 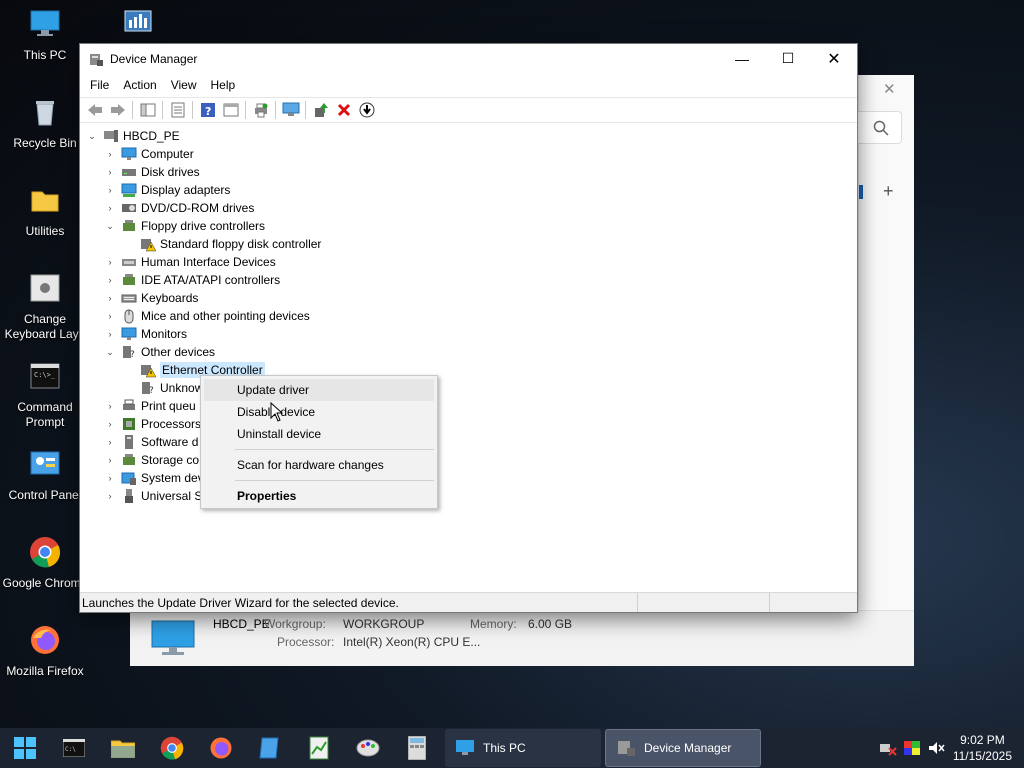 I want to click on desktop-icon-recycle-bin: Recycle Bin, so click(x=45, y=123).